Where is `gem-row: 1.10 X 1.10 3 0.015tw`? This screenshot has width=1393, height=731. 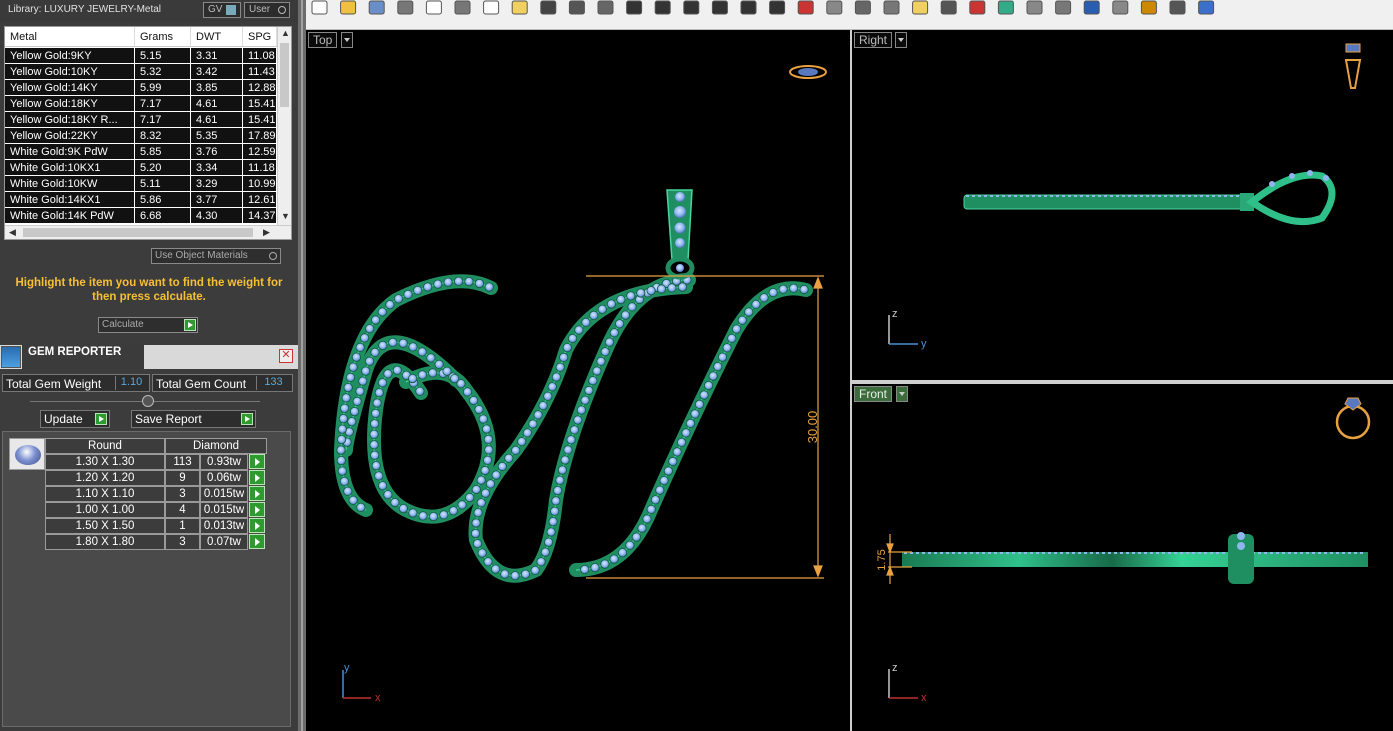
gem-row: 1.10 X 1.10 3 0.015tw is located at coordinates (156, 494).